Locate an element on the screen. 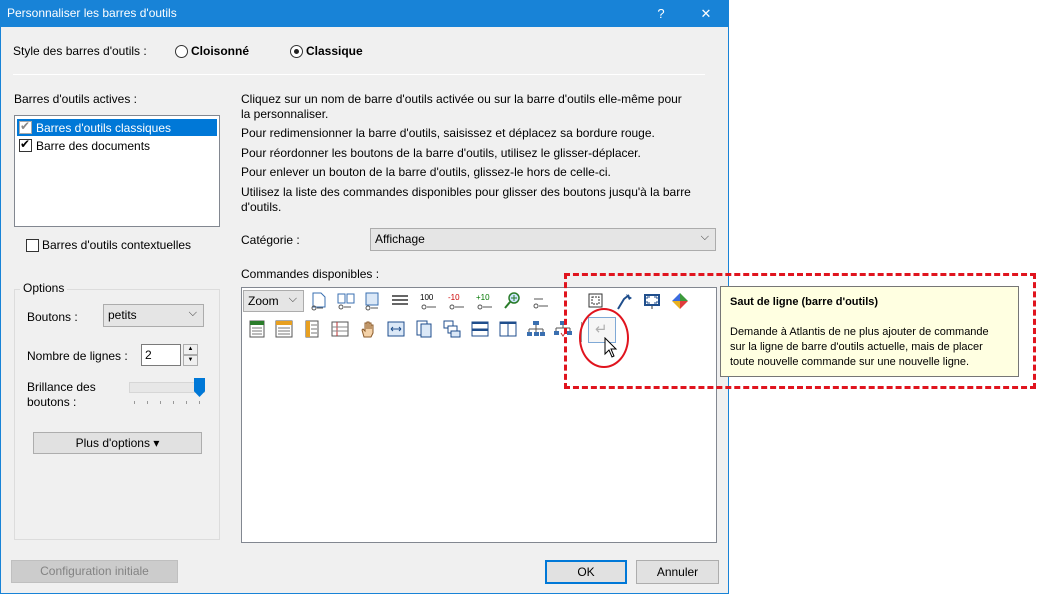  instruction-line: la personnaliser. is located at coordinates (285, 114).